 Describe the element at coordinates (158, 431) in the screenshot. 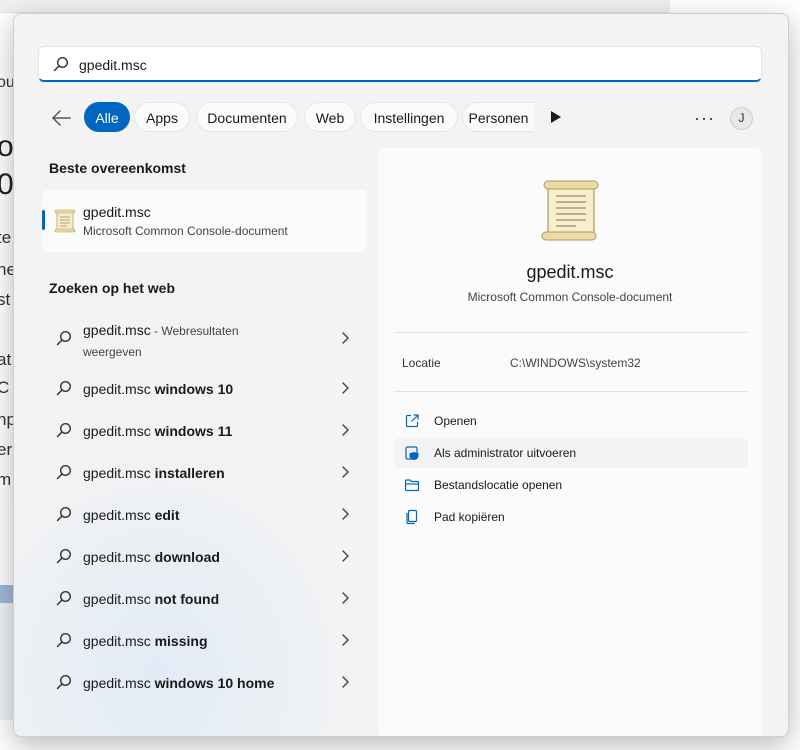

I see `web-result-text: gpedit.msc windows 11` at that location.